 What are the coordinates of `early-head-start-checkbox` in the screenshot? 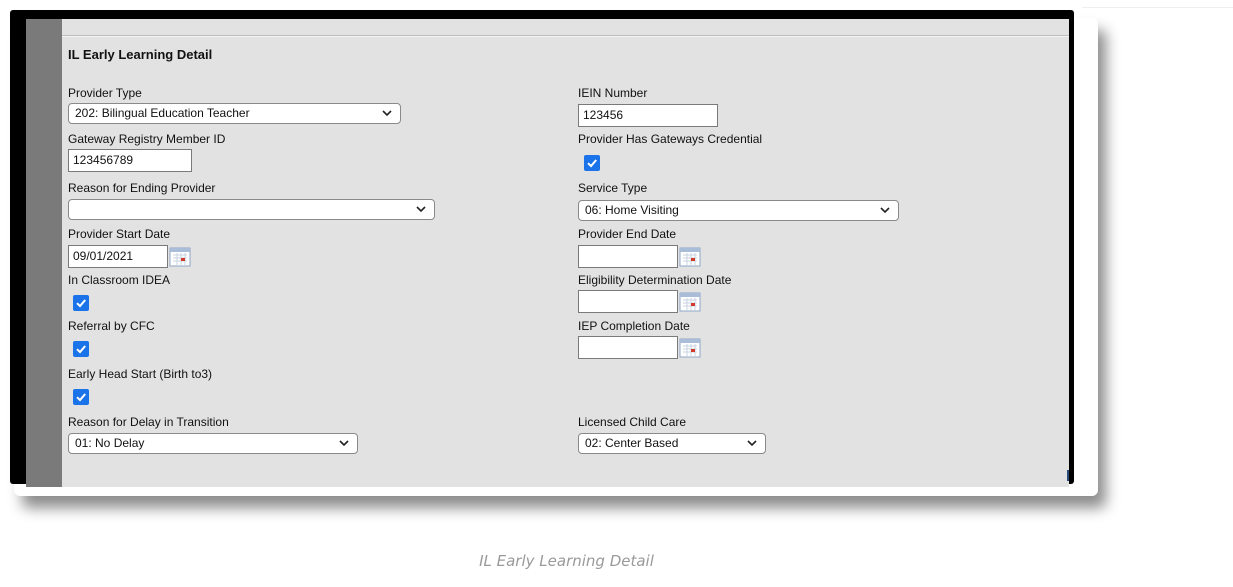 It's located at (81, 397).